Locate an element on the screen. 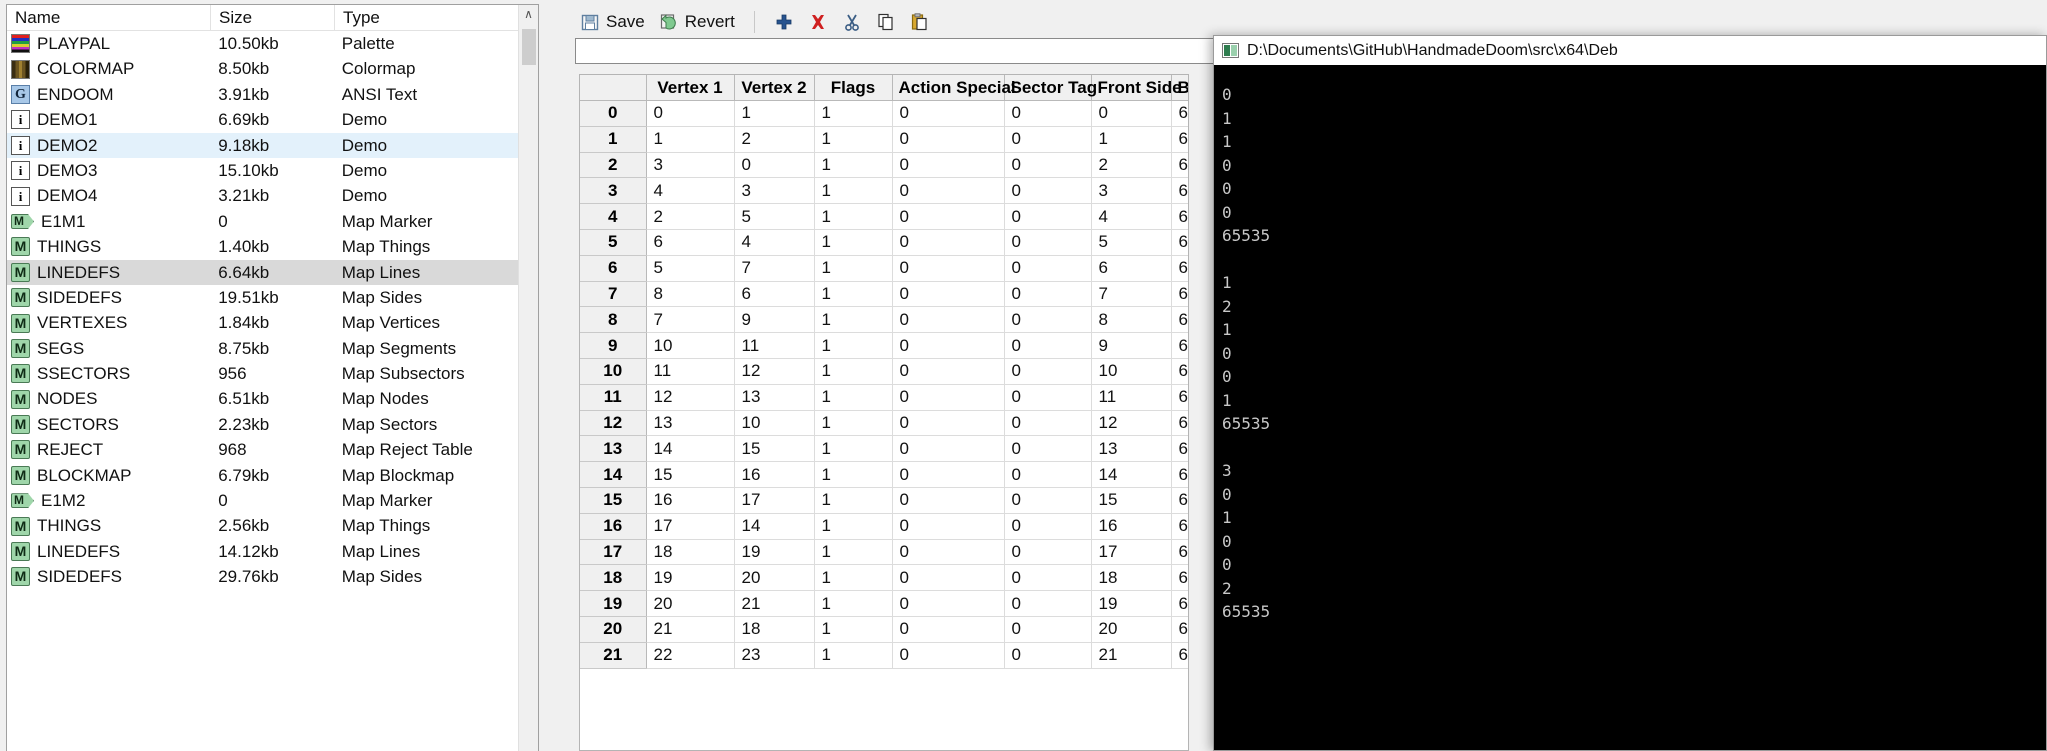 The height and width of the screenshot is (751, 2047). grid-row-index: 10 is located at coordinates (613, 371).